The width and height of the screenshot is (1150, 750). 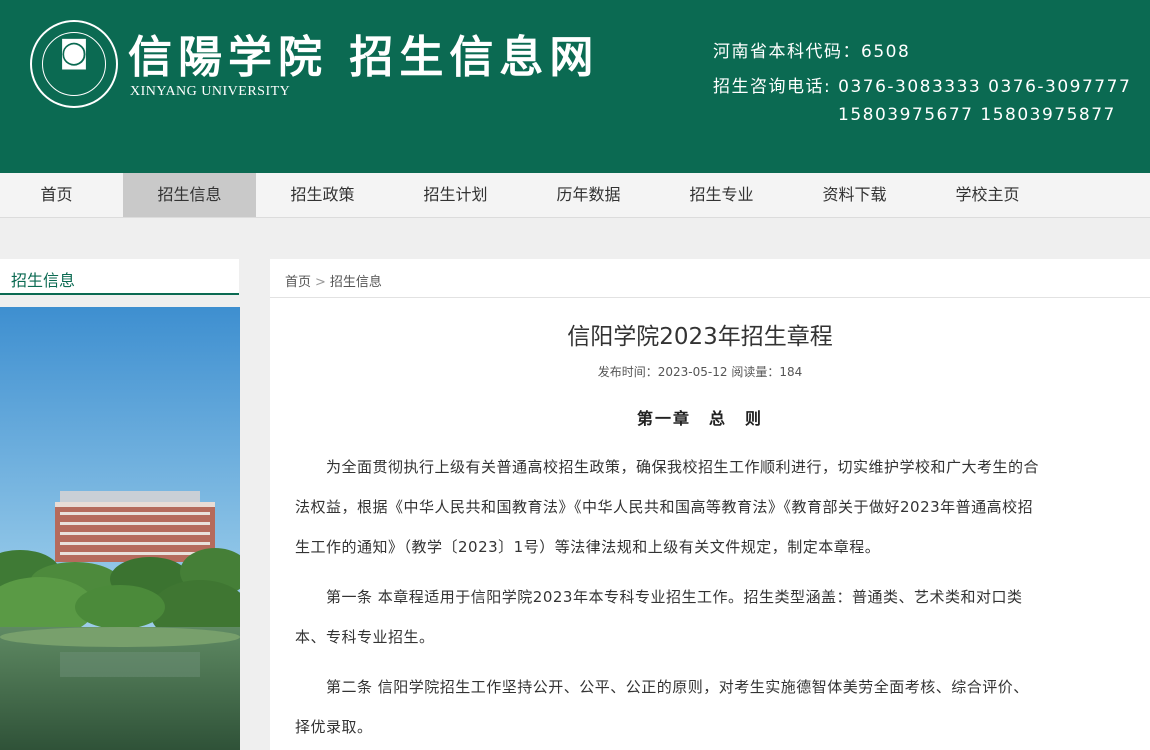 I want to click on sidebar-title-label: 招生信息, so click(x=43, y=279).